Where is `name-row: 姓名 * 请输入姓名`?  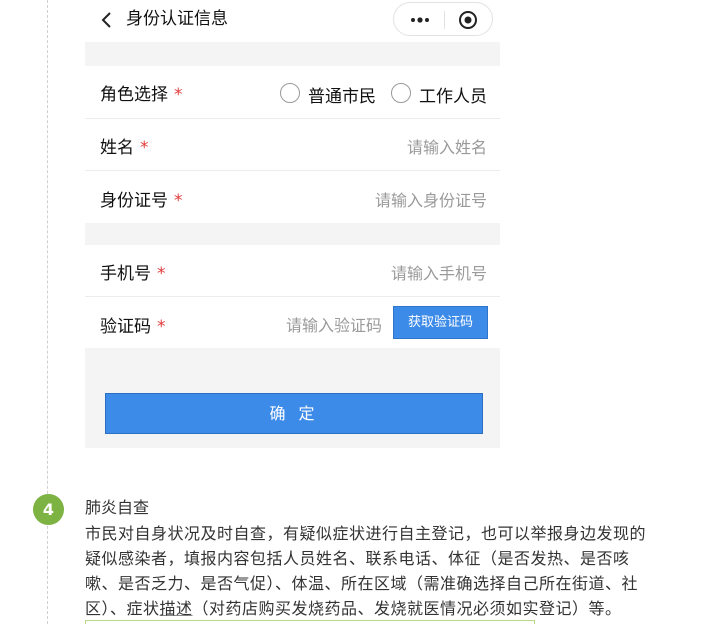 name-row: 姓名 * 请输入姓名 is located at coordinates (292, 144).